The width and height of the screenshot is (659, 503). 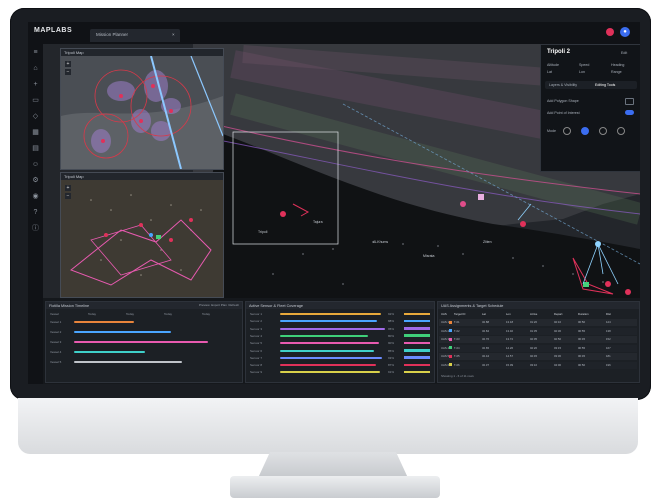 I want to click on mini-map-top: Tripoli Map + −, so click(x=142, y=109).